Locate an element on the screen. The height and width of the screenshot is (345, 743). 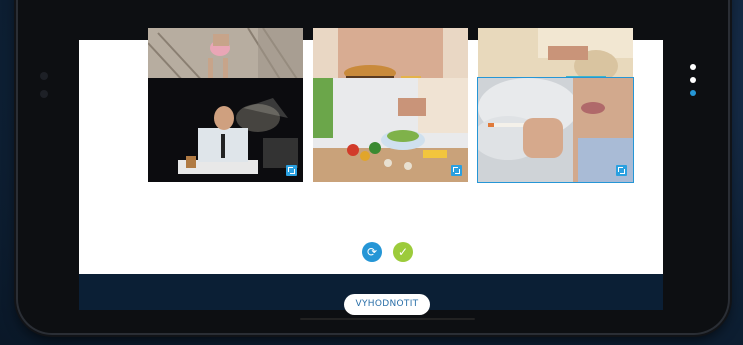
image-night-worker is located at coordinates (225, 130).